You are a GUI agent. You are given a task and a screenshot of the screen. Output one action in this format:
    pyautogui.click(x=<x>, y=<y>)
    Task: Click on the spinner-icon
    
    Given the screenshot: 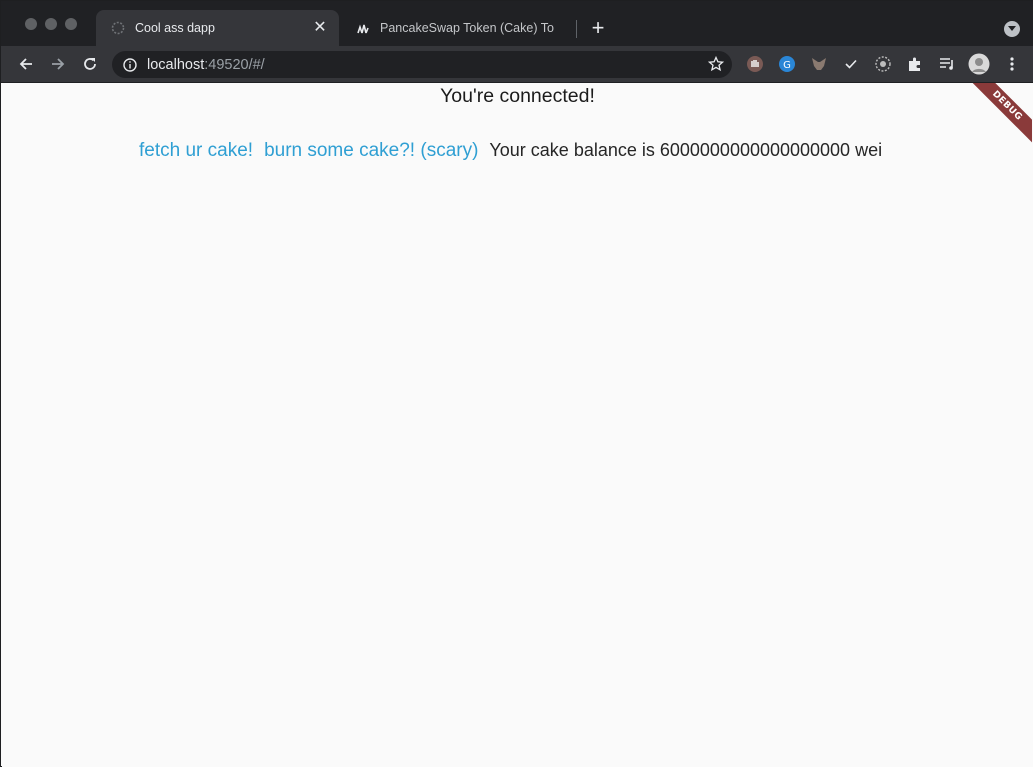 What is the action you would take?
    pyautogui.click(x=118, y=28)
    